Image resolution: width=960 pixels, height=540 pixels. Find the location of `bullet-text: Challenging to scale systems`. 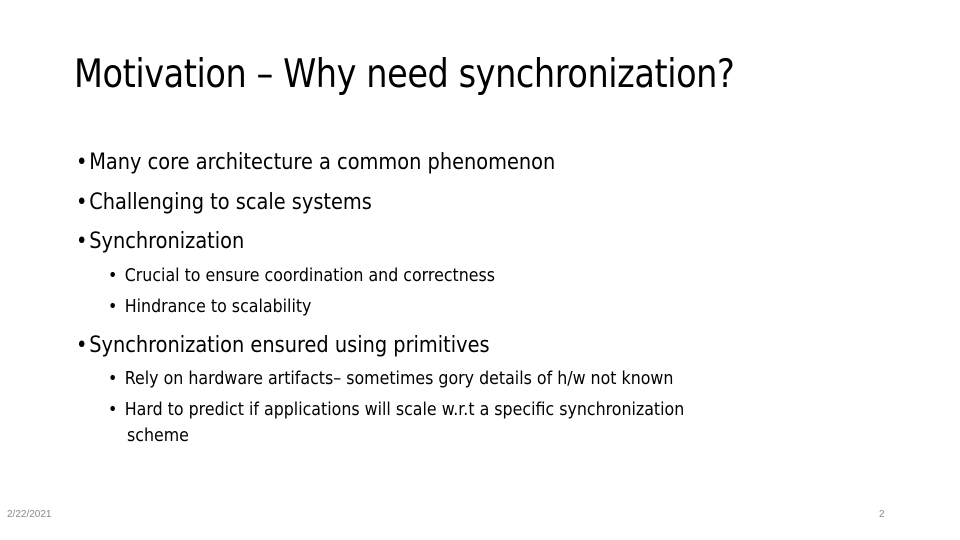

bullet-text: Challenging to scale systems is located at coordinates (230, 202).